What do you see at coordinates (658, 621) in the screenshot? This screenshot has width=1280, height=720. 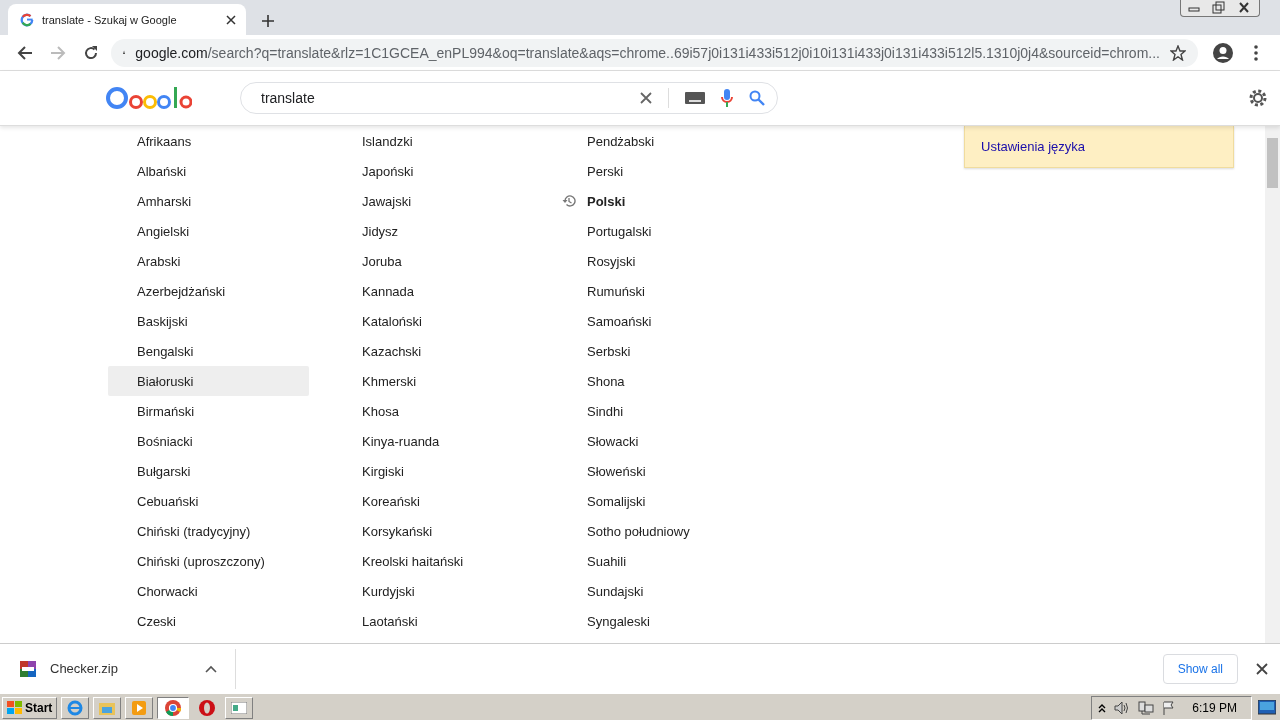 I see `language-option: Syngaleski` at bounding box center [658, 621].